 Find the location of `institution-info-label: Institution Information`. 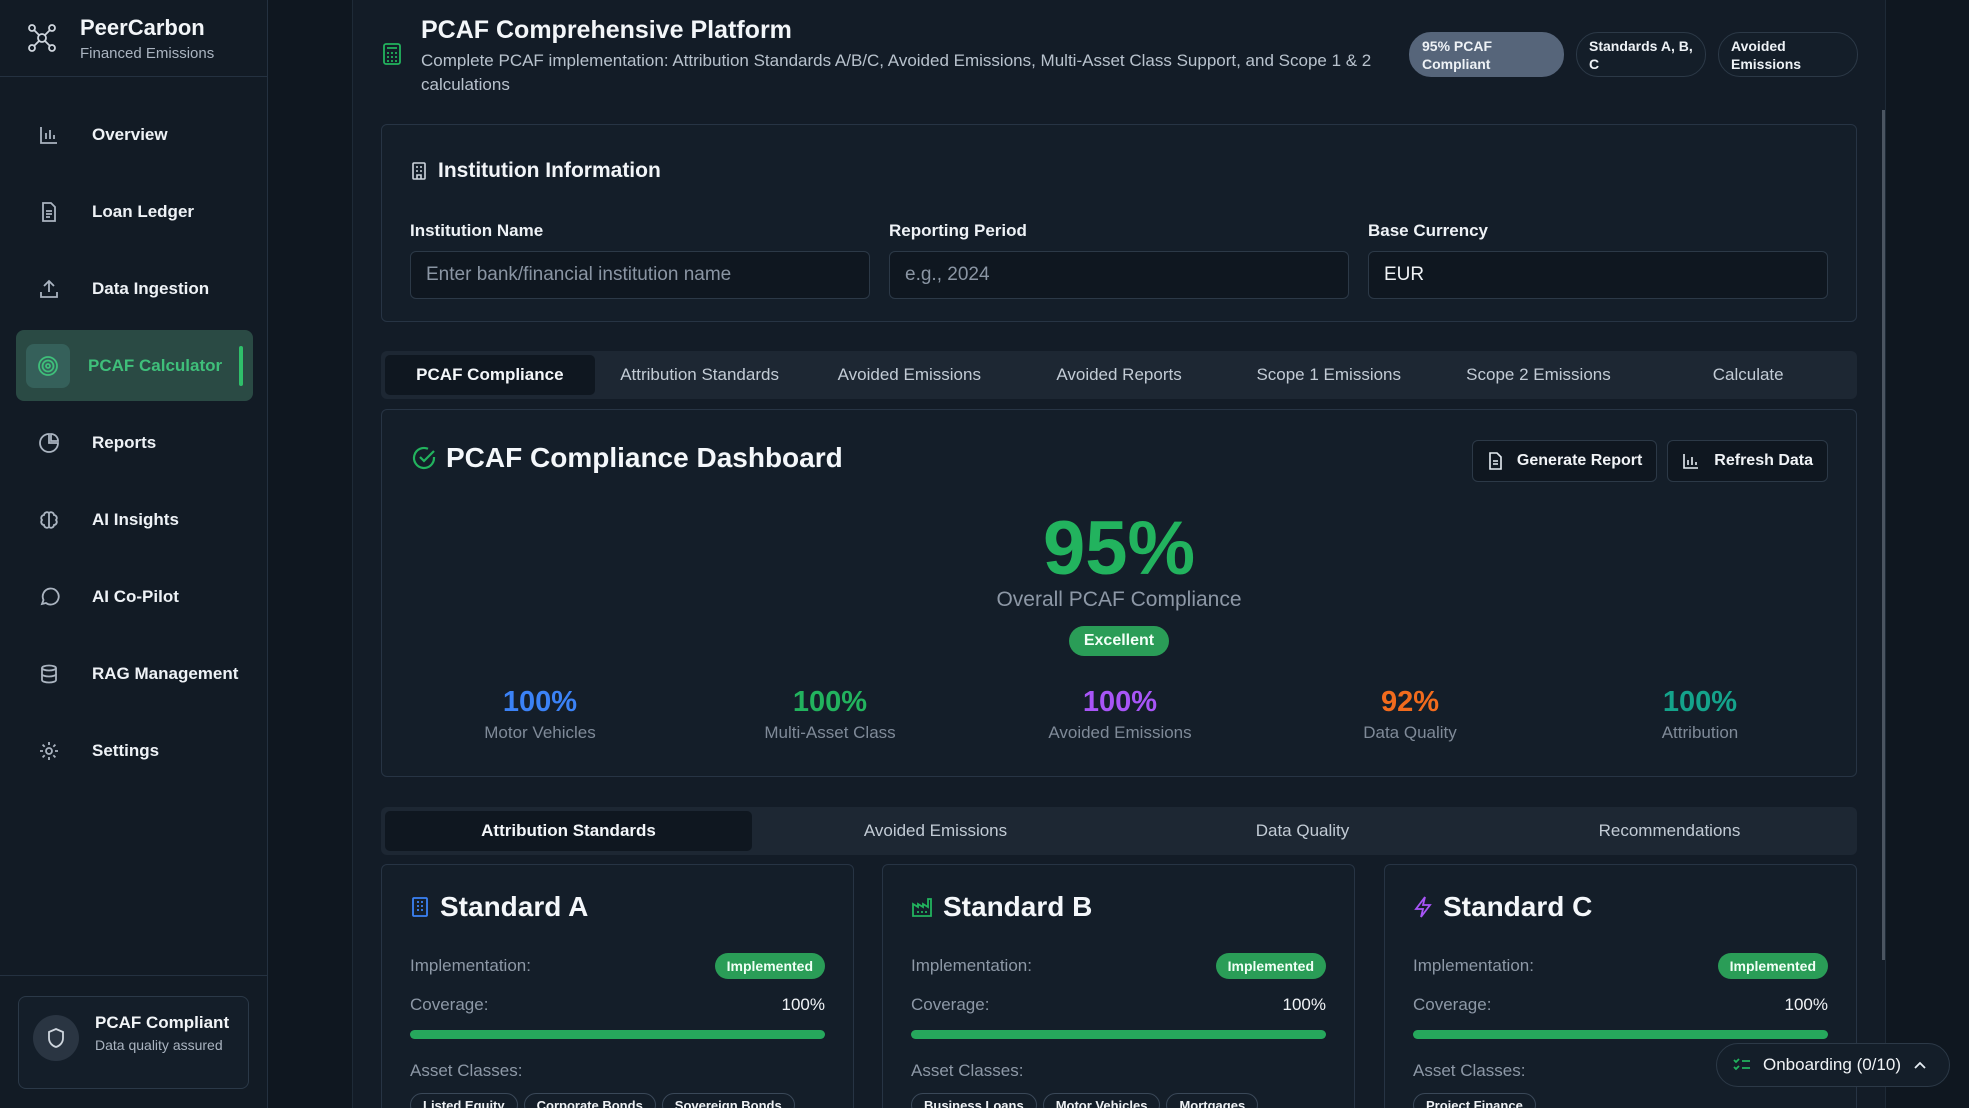

institution-info-label: Institution Information is located at coordinates (549, 170).